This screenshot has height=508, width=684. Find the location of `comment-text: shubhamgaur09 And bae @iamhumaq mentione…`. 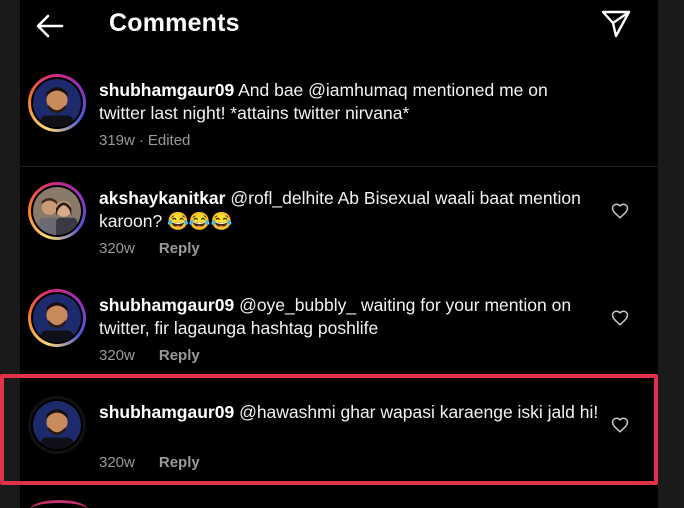

comment-text: shubhamgaur09 And bae @iamhumaq mentione… is located at coordinates (349, 101).